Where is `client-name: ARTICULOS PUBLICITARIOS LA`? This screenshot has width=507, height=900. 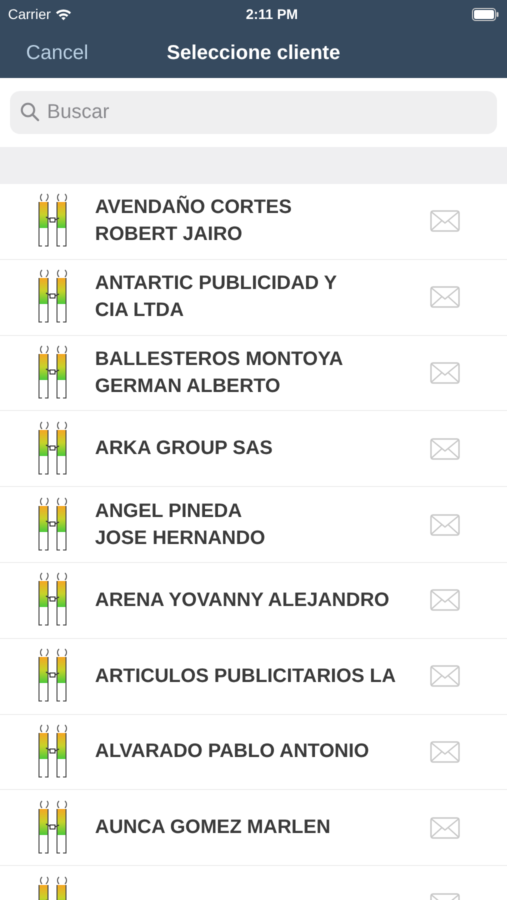 client-name: ARTICULOS PUBLICITARIOS LA is located at coordinates (262, 676).